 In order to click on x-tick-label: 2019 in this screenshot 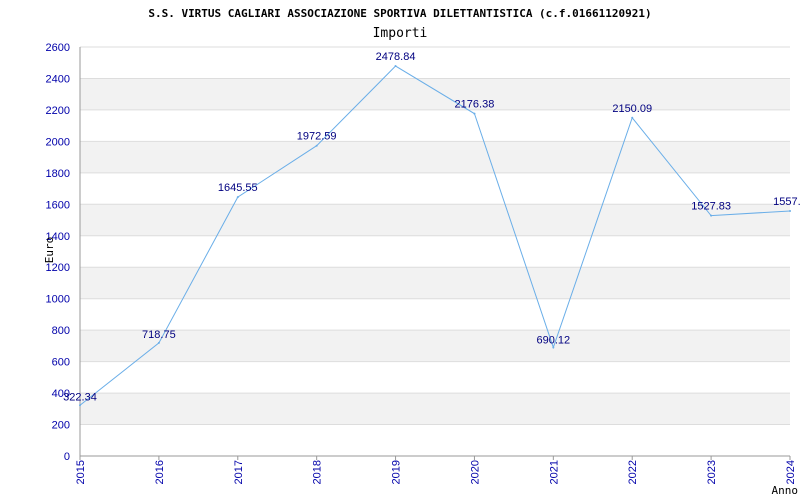, I will do `click(397, 472)`.